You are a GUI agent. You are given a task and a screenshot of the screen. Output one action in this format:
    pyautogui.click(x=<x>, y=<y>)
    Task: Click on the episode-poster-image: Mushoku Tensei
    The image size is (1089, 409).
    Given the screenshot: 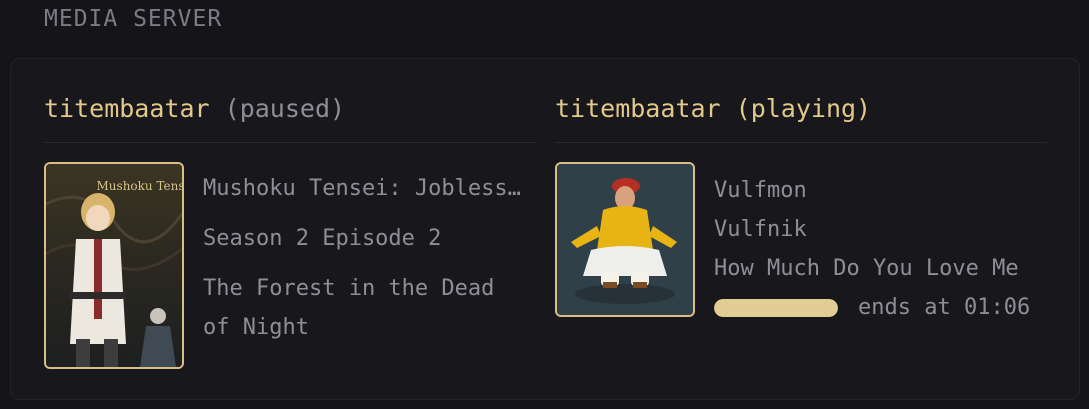 What is the action you would take?
    pyautogui.click(x=114, y=265)
    